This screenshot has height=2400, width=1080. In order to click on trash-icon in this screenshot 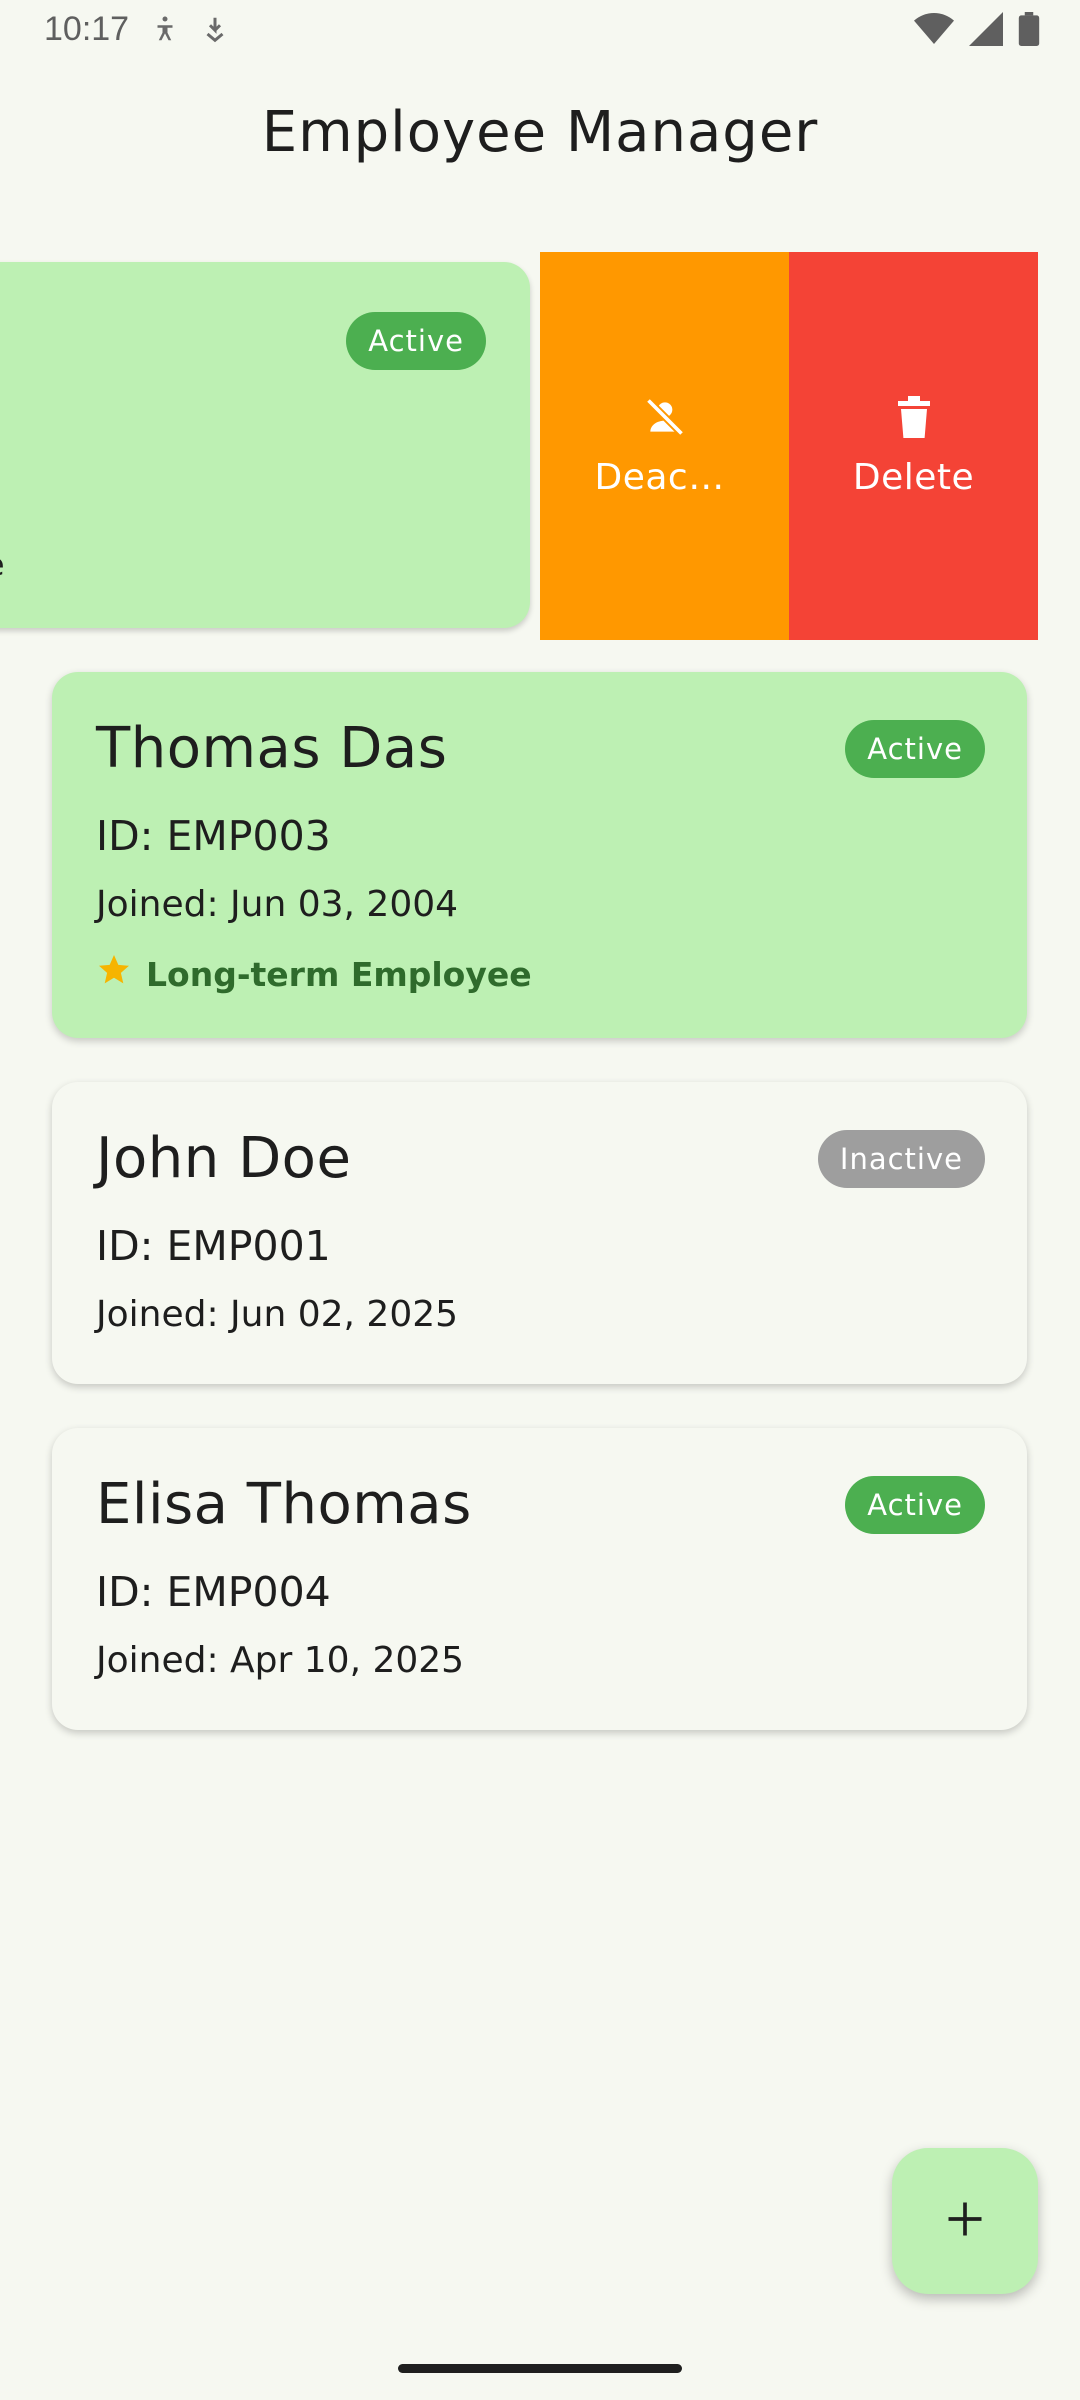, I will do `click(914, 419)`.